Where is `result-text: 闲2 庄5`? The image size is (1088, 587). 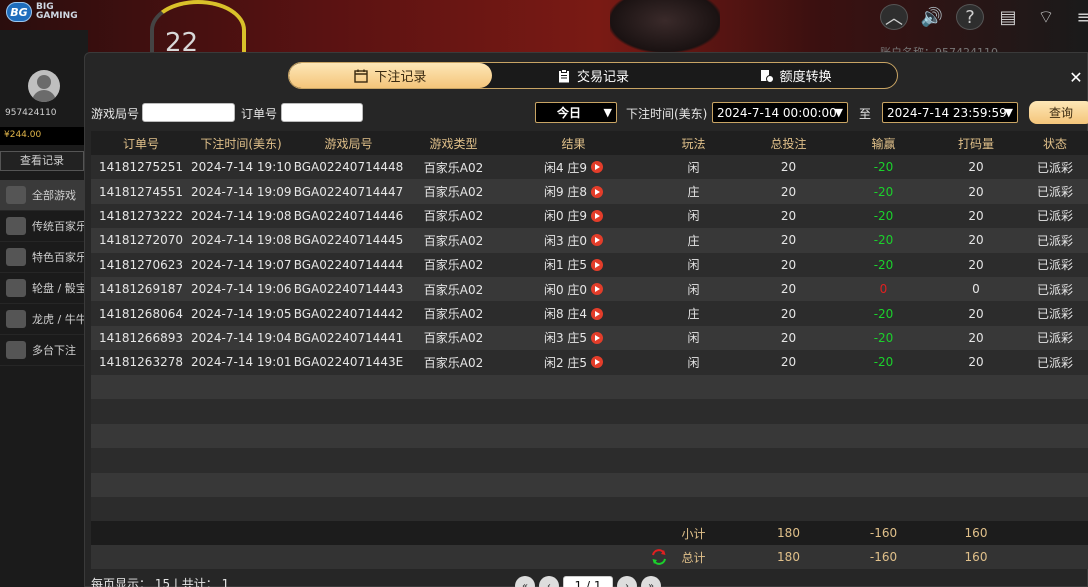 result-text: 闲2 庄5 is located at coordinates (565, 362).